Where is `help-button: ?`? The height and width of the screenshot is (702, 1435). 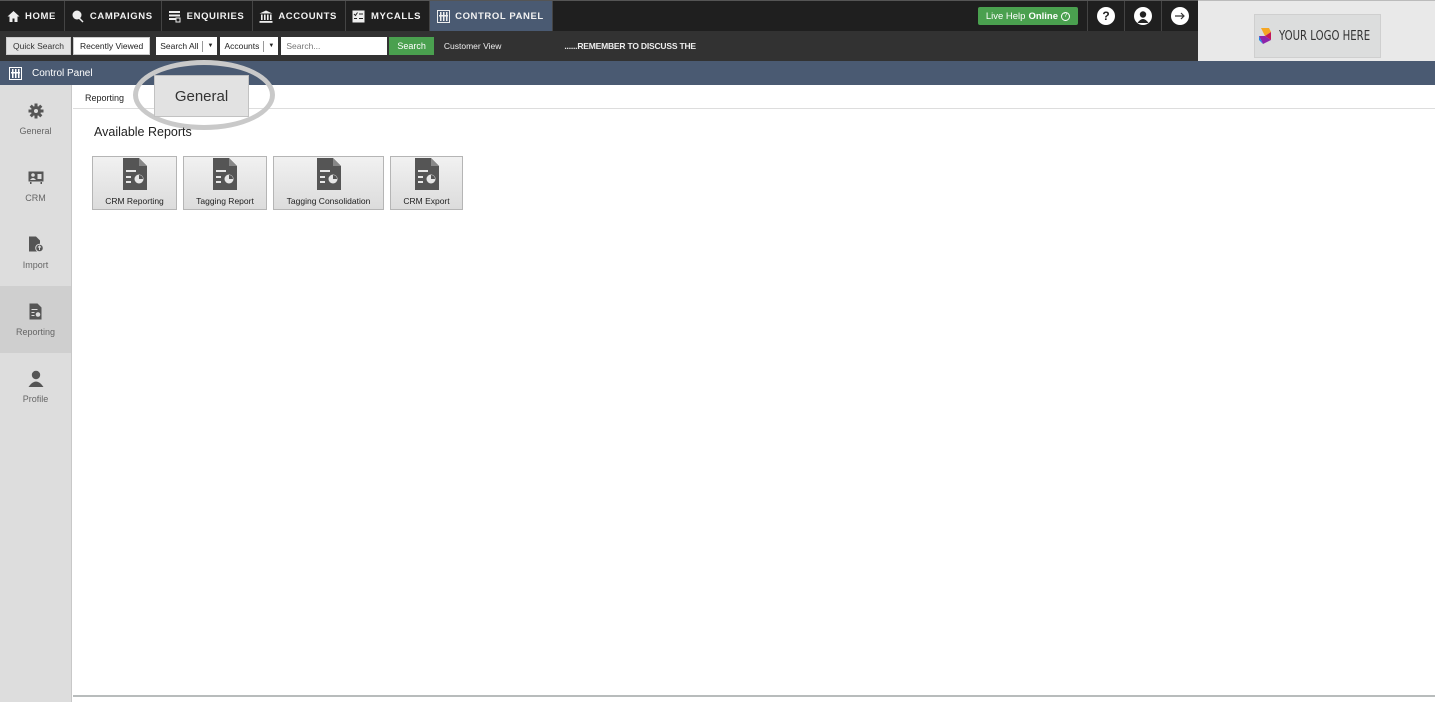 help-button: ? is located at coordinates (1105, 16).